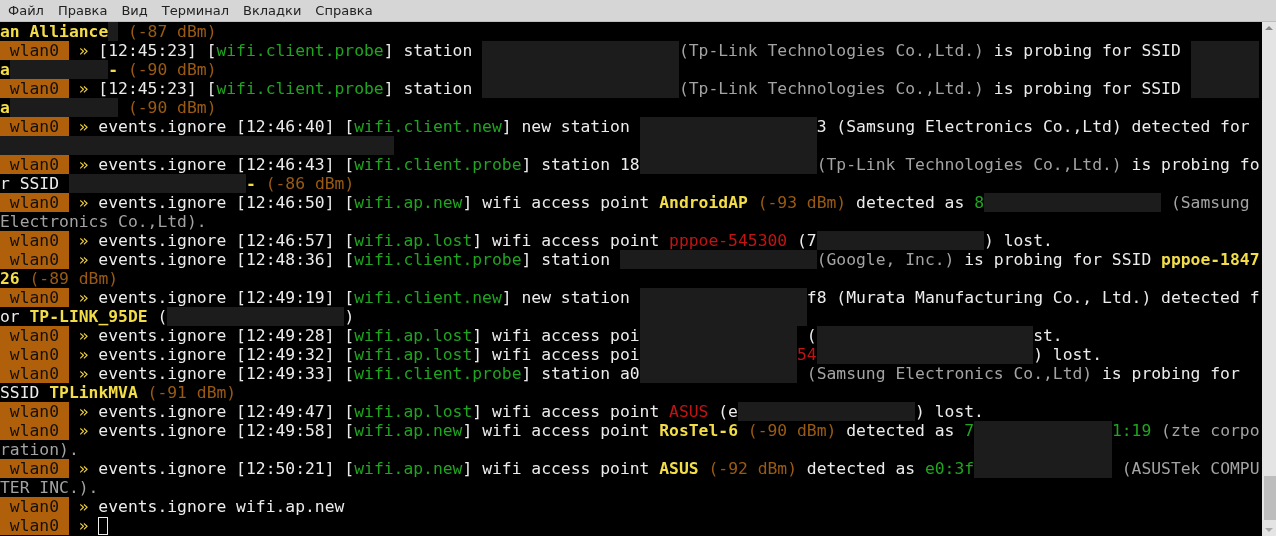  What do you see at coordinates (428, 88) in the screenshot?
I see `log-text: ] station` at bounding box center [428, 88].